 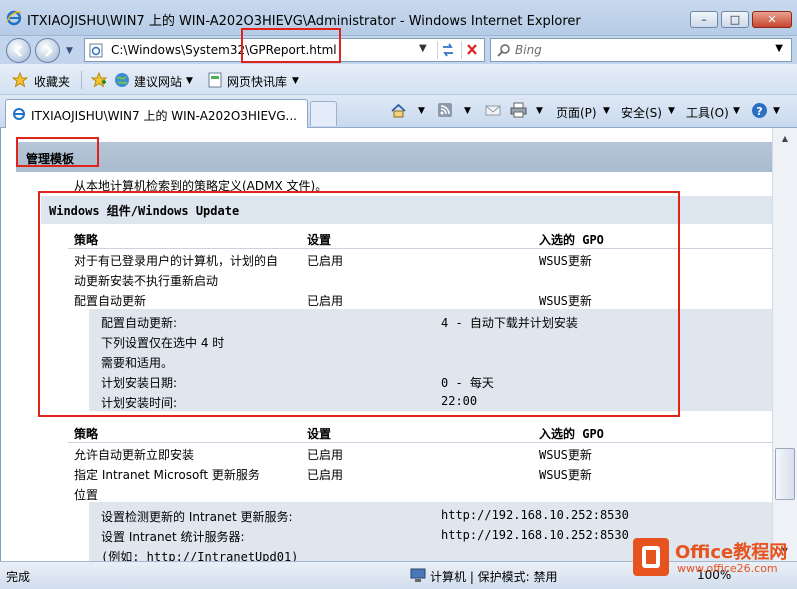 I want to click on feeds-icon, so click(x=445, y=110).